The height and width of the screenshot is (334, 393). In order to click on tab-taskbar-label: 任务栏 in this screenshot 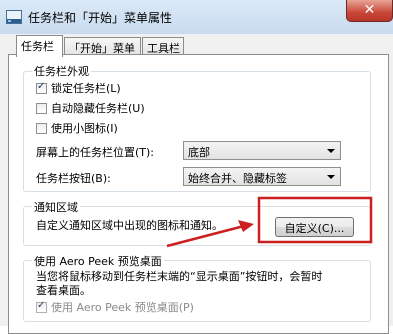, I will do `click(37, 46)`.